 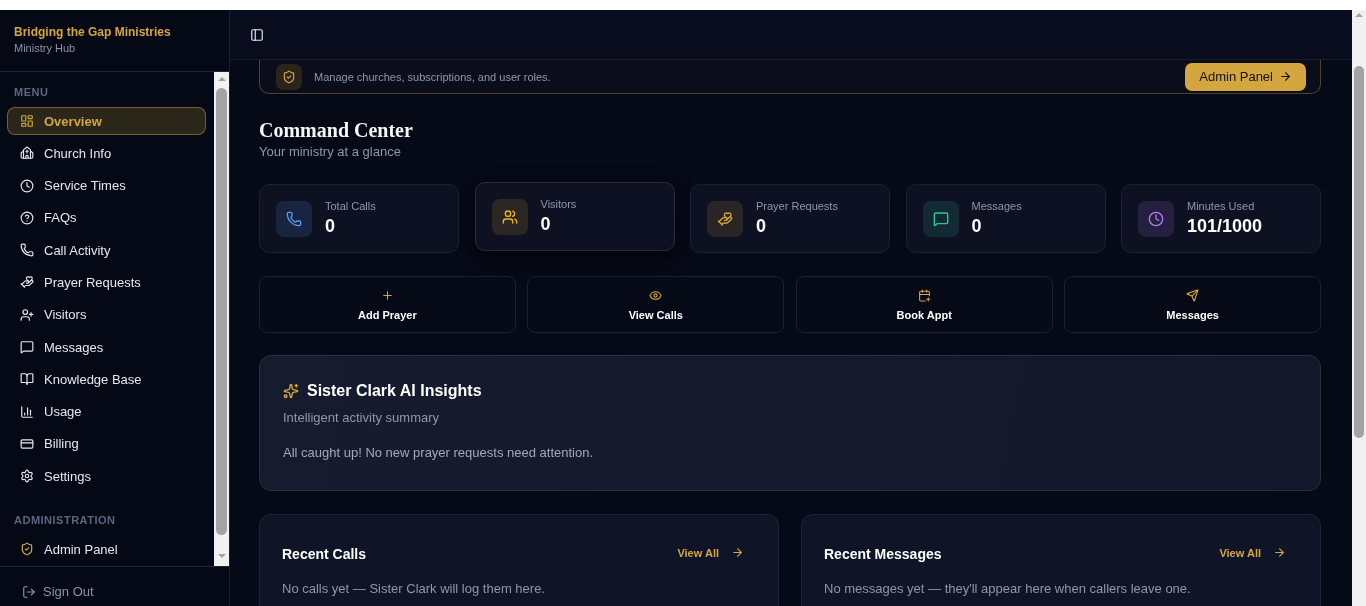 I want to click on nav-item: Visitors, so click(x=106, y=314).